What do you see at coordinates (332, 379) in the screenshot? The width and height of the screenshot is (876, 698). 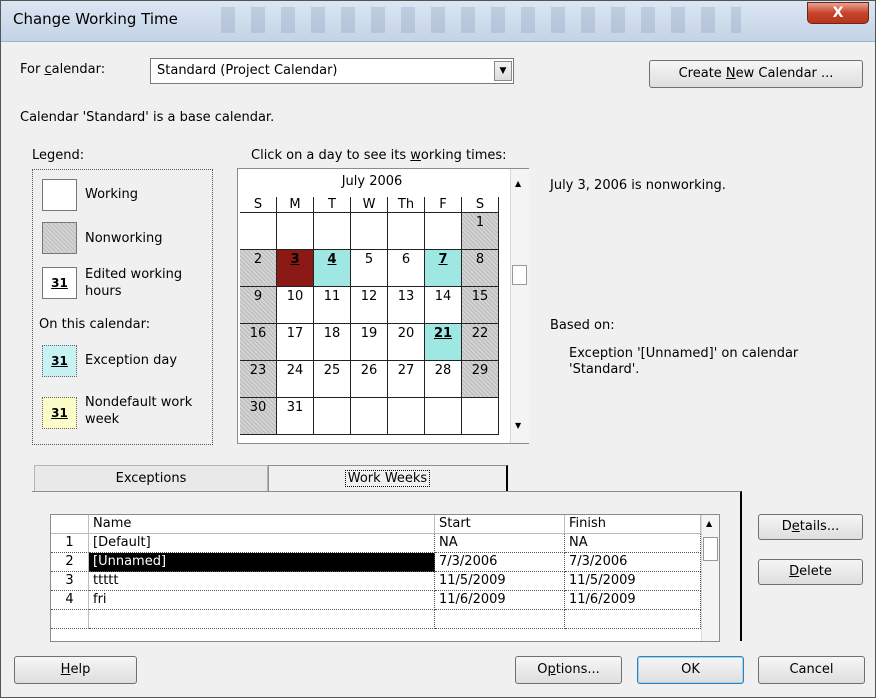 I see `calendar-day-25: 25` at bounding box center [332, 379].